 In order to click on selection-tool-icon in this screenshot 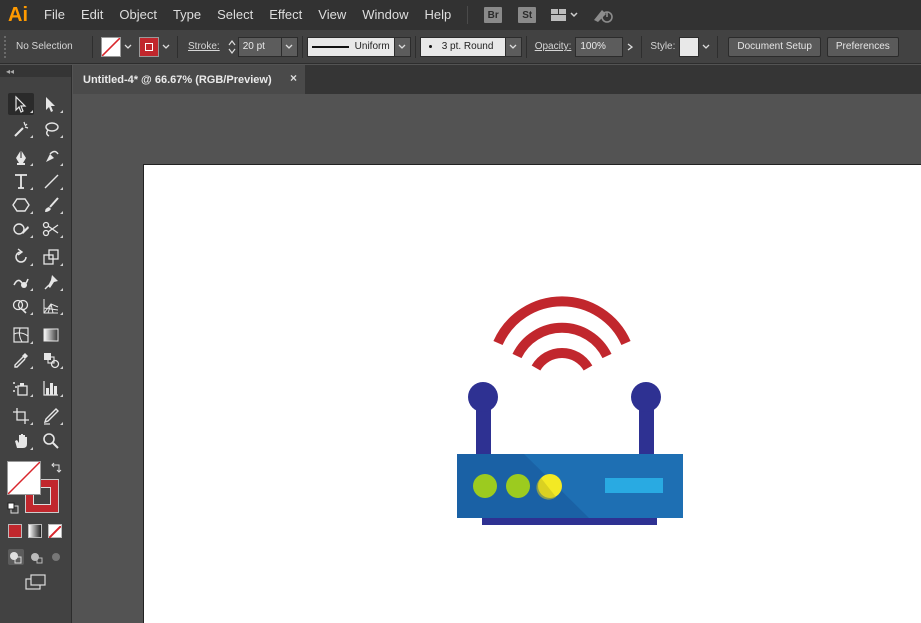, I will do `click(21, 104)`.